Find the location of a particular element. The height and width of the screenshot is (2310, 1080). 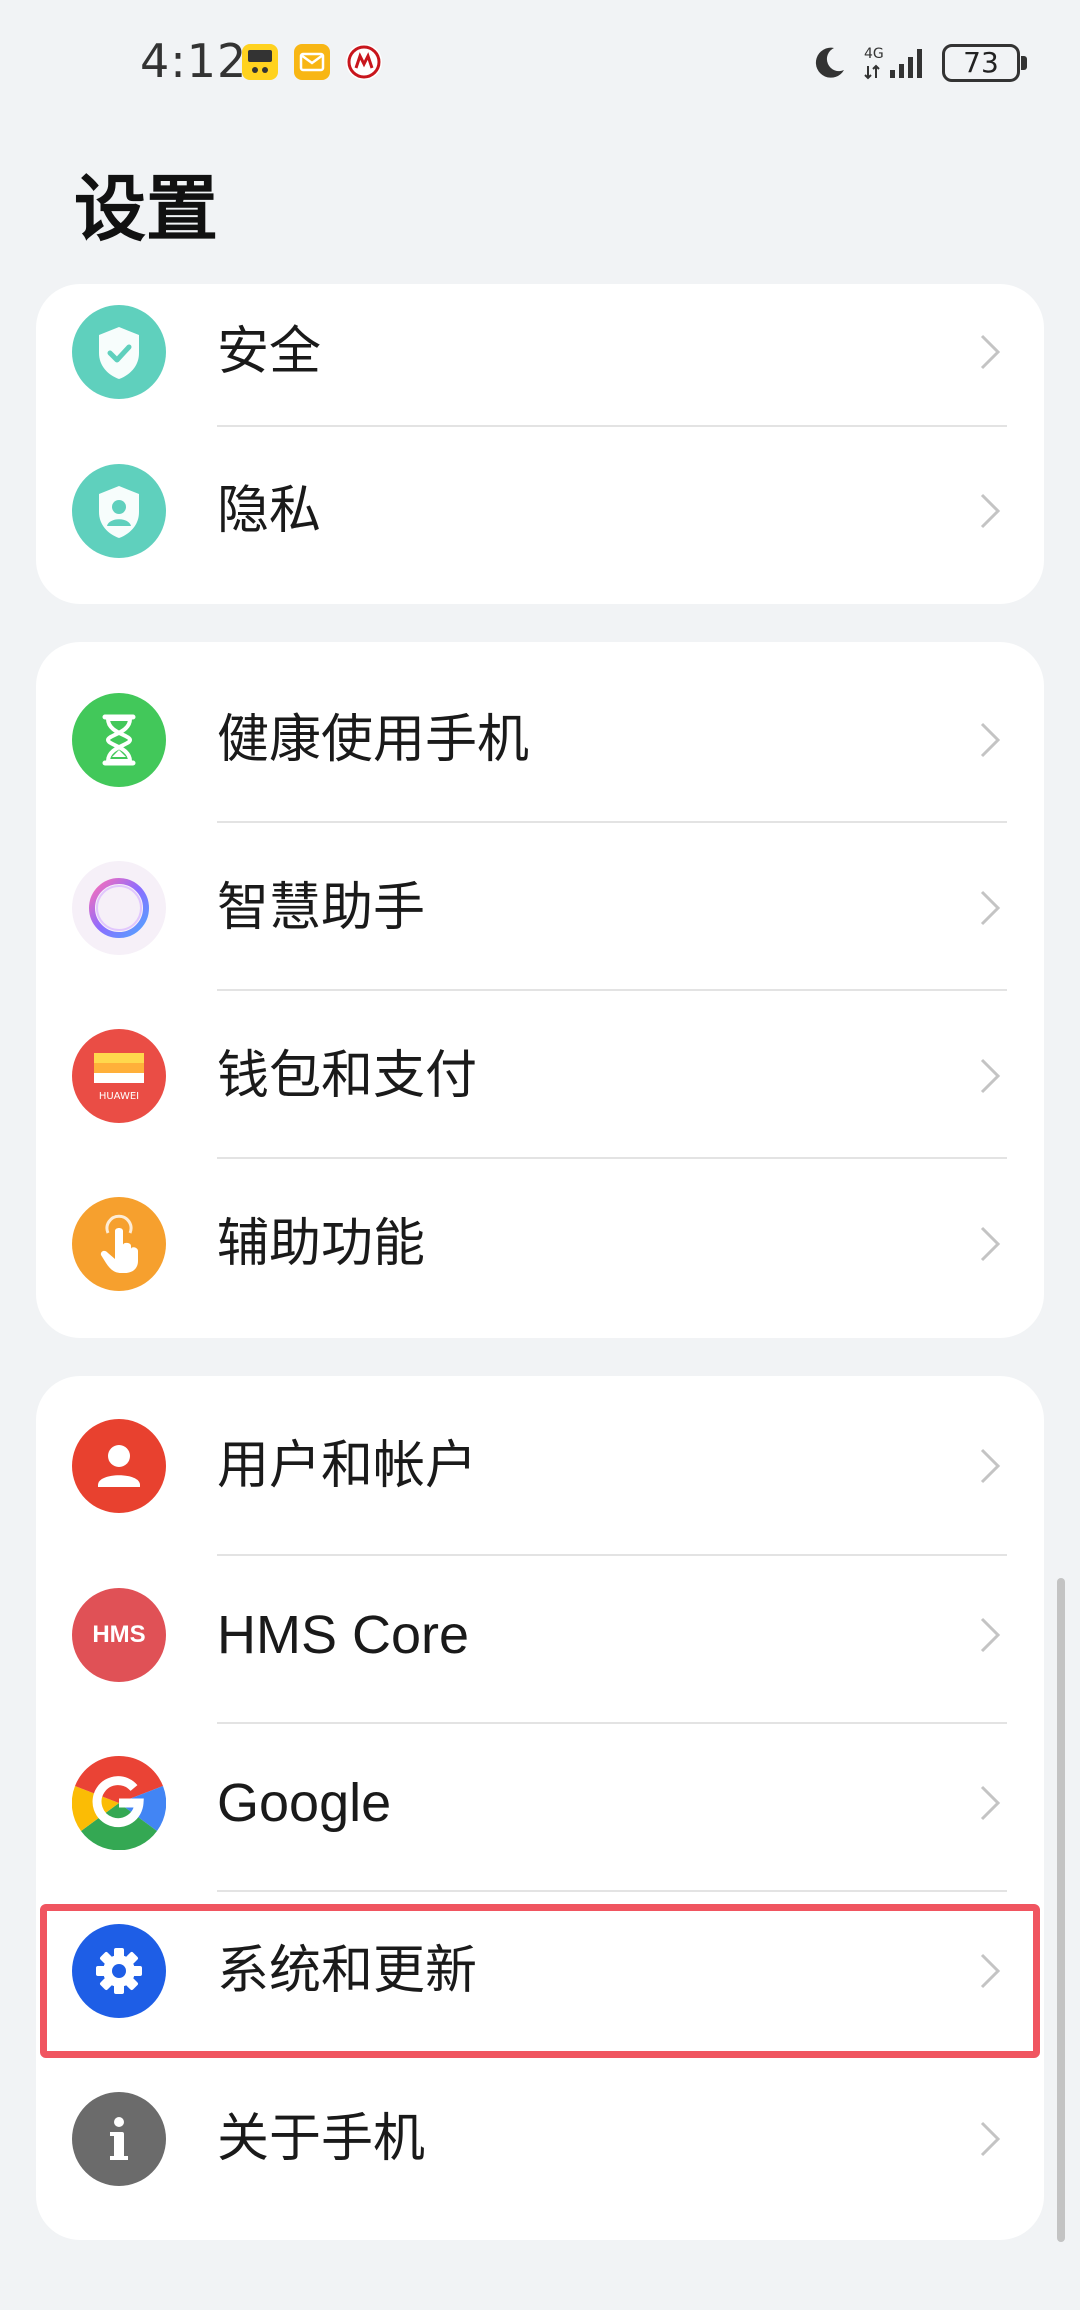

hand-touch-icon is located at coordinates (119, 1244).